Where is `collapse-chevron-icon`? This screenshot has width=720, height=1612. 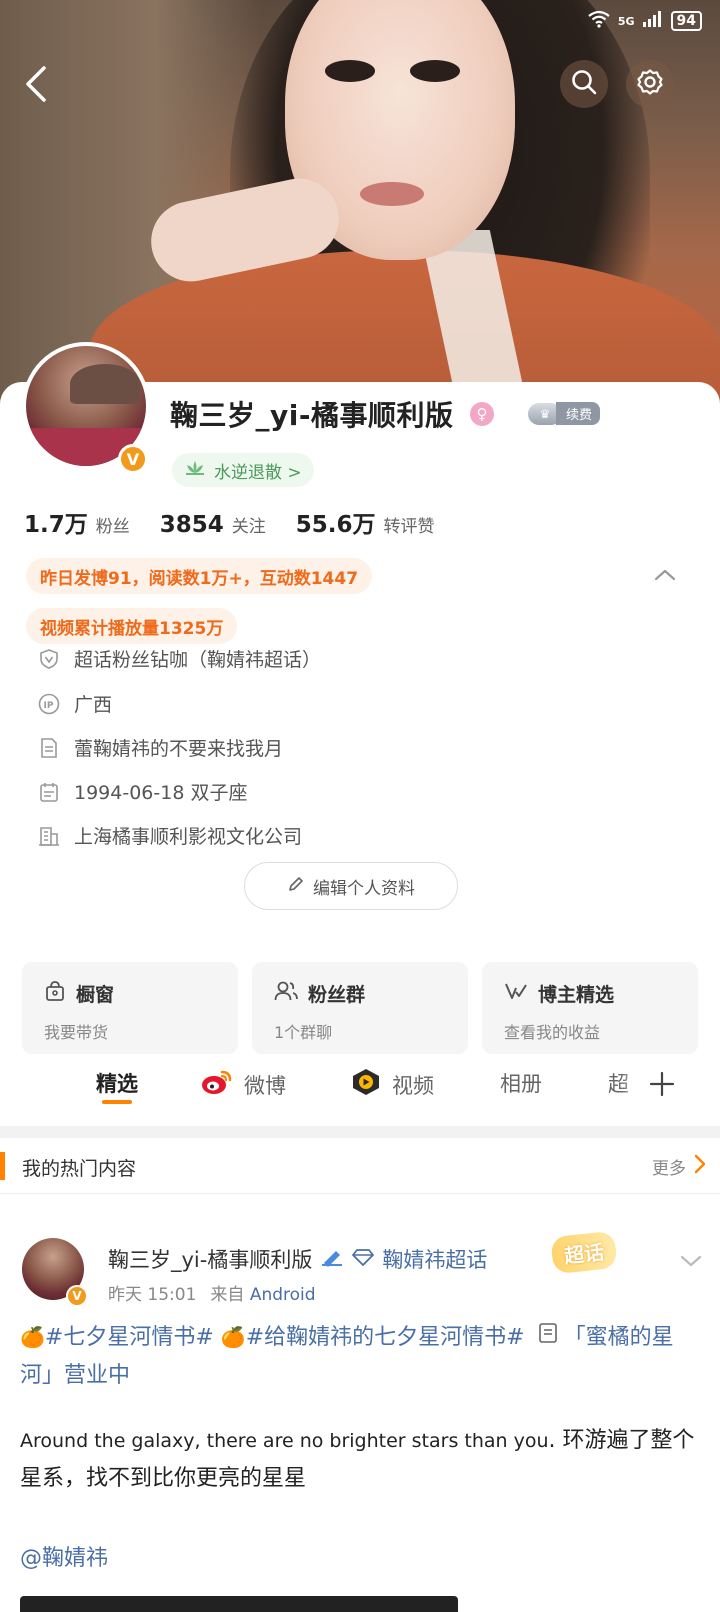 collapse-chevron-icon is located at coordinates (665, 575).